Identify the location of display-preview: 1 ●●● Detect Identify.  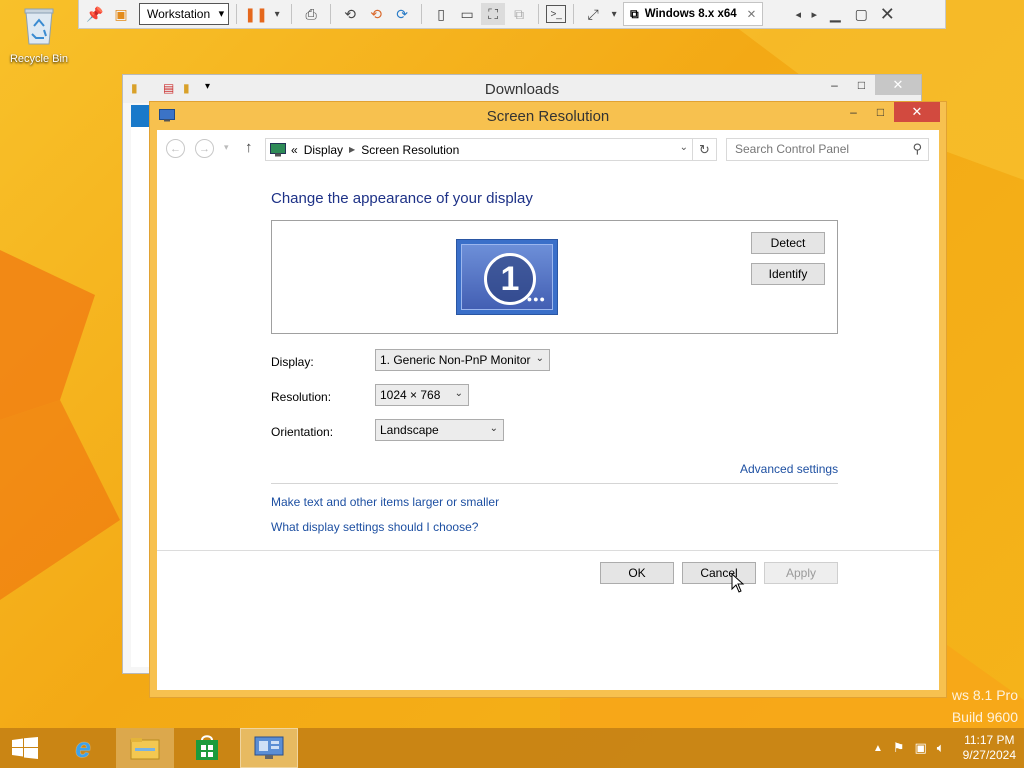
(554, 277).